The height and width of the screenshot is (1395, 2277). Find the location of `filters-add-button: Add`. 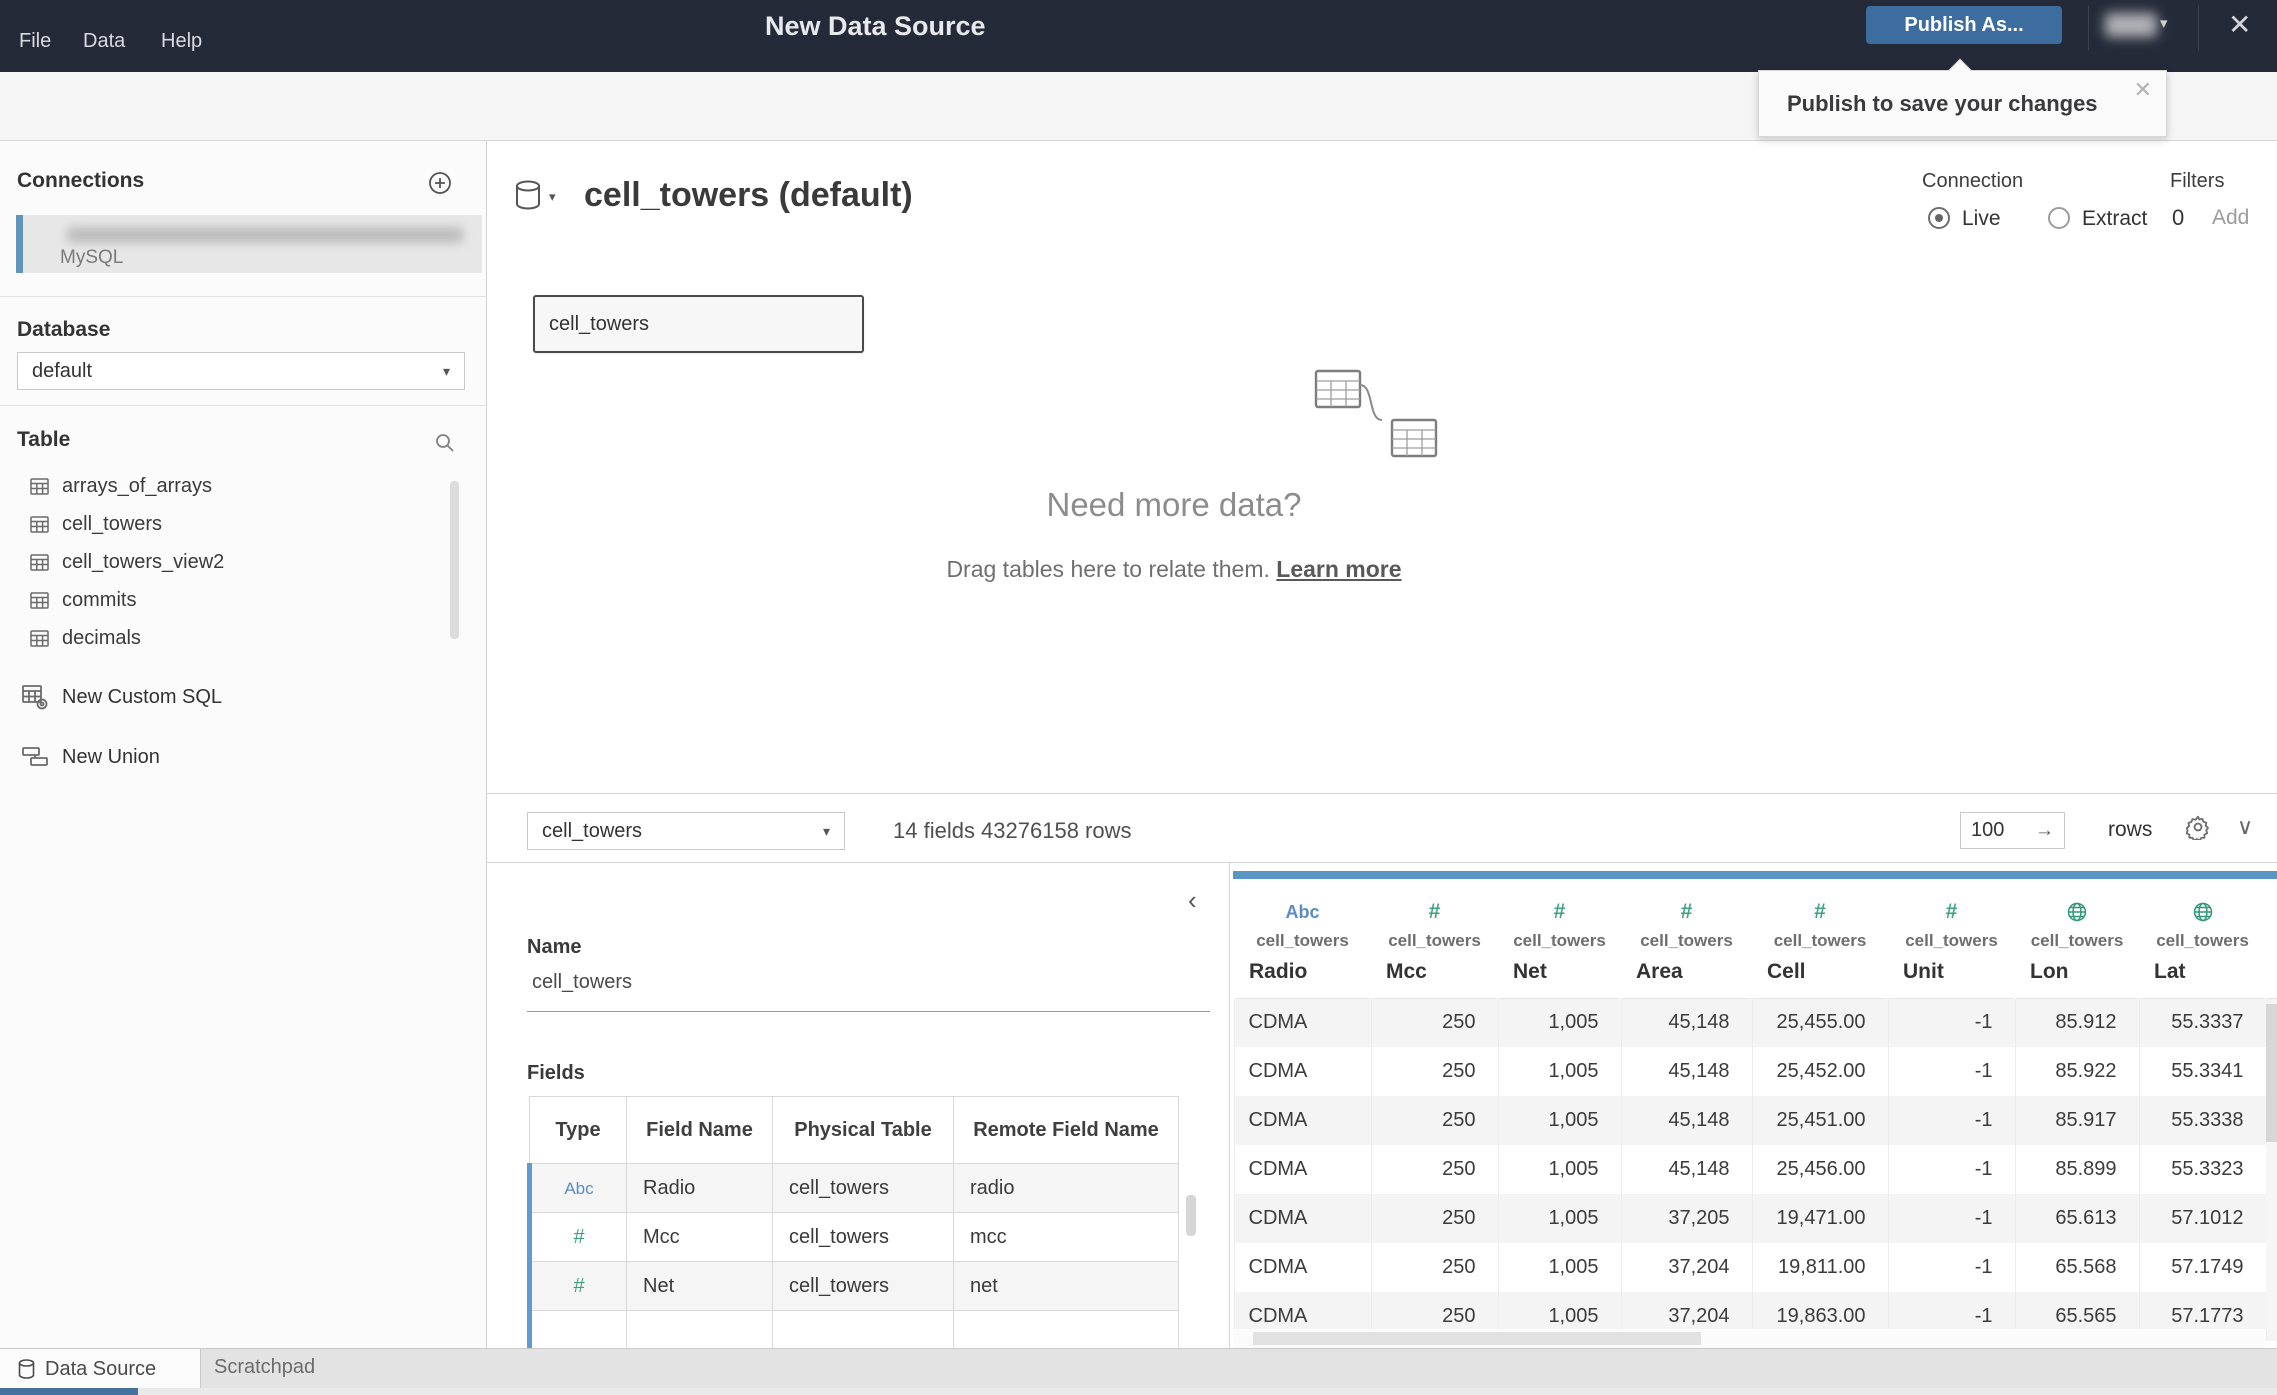

filters-add-button: Add is located at coordinates (2230, 218).